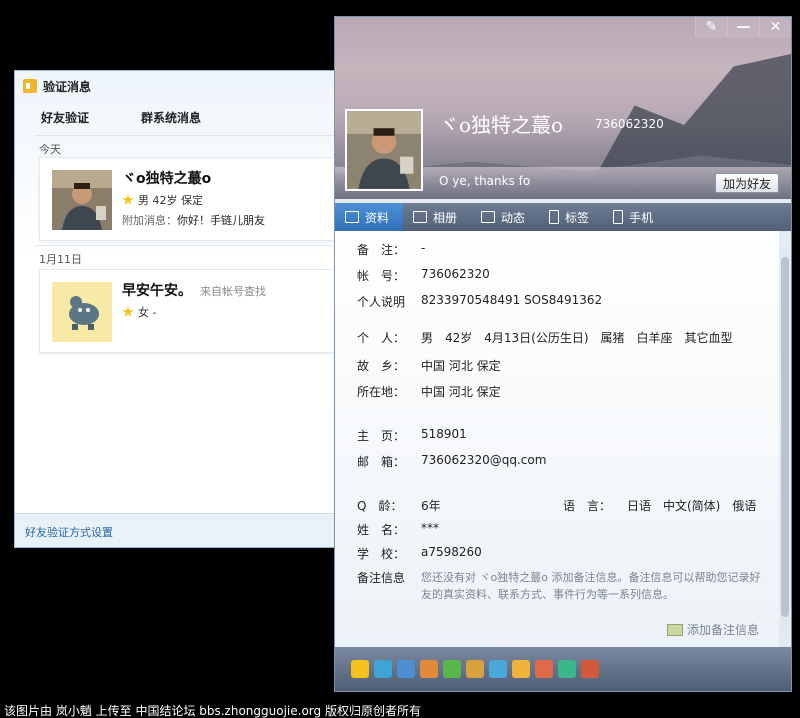  I want to click on date-label: 1月11日, so click(60, 259).